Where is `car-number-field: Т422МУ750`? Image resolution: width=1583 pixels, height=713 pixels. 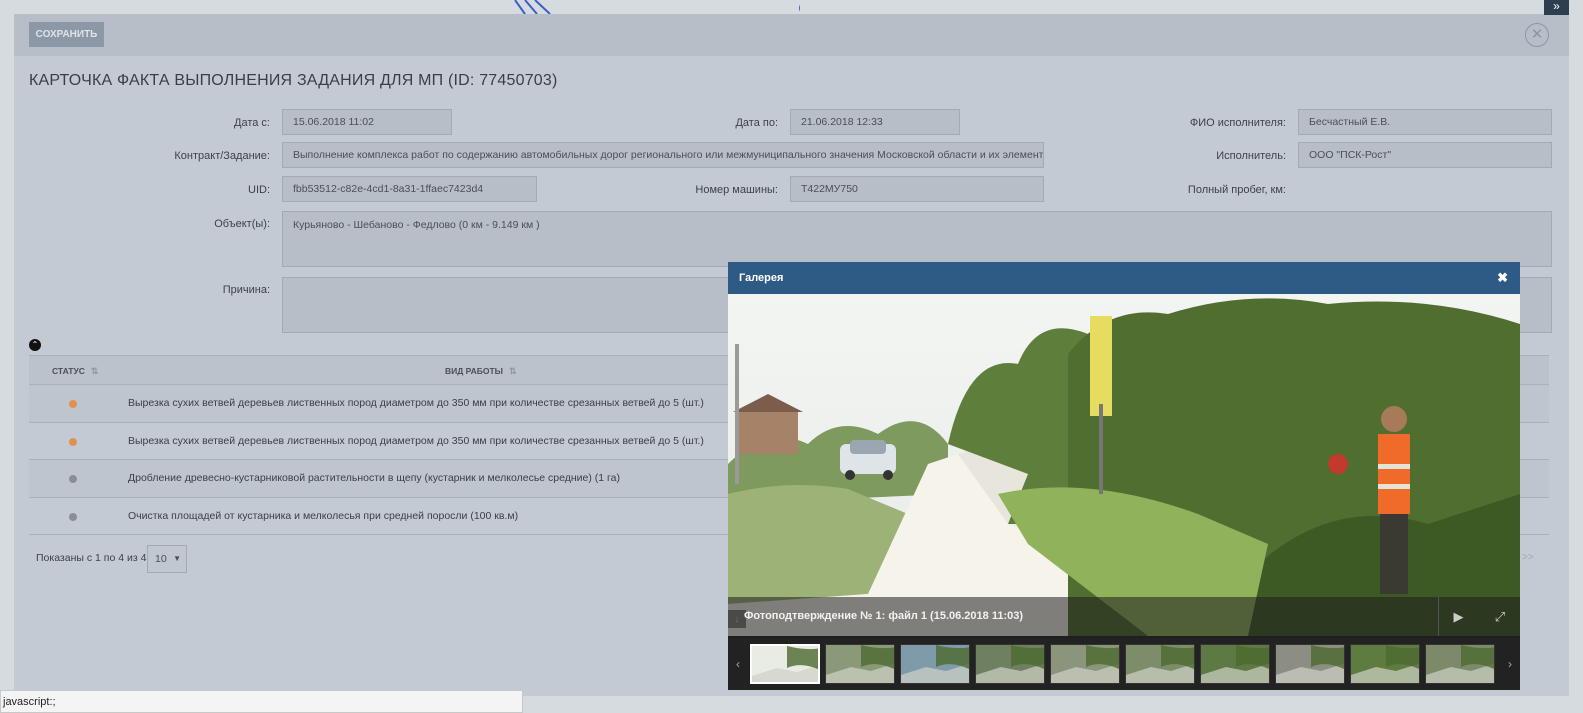
car-number-field: Т422МУ750 is located at coordinates (917, 189).